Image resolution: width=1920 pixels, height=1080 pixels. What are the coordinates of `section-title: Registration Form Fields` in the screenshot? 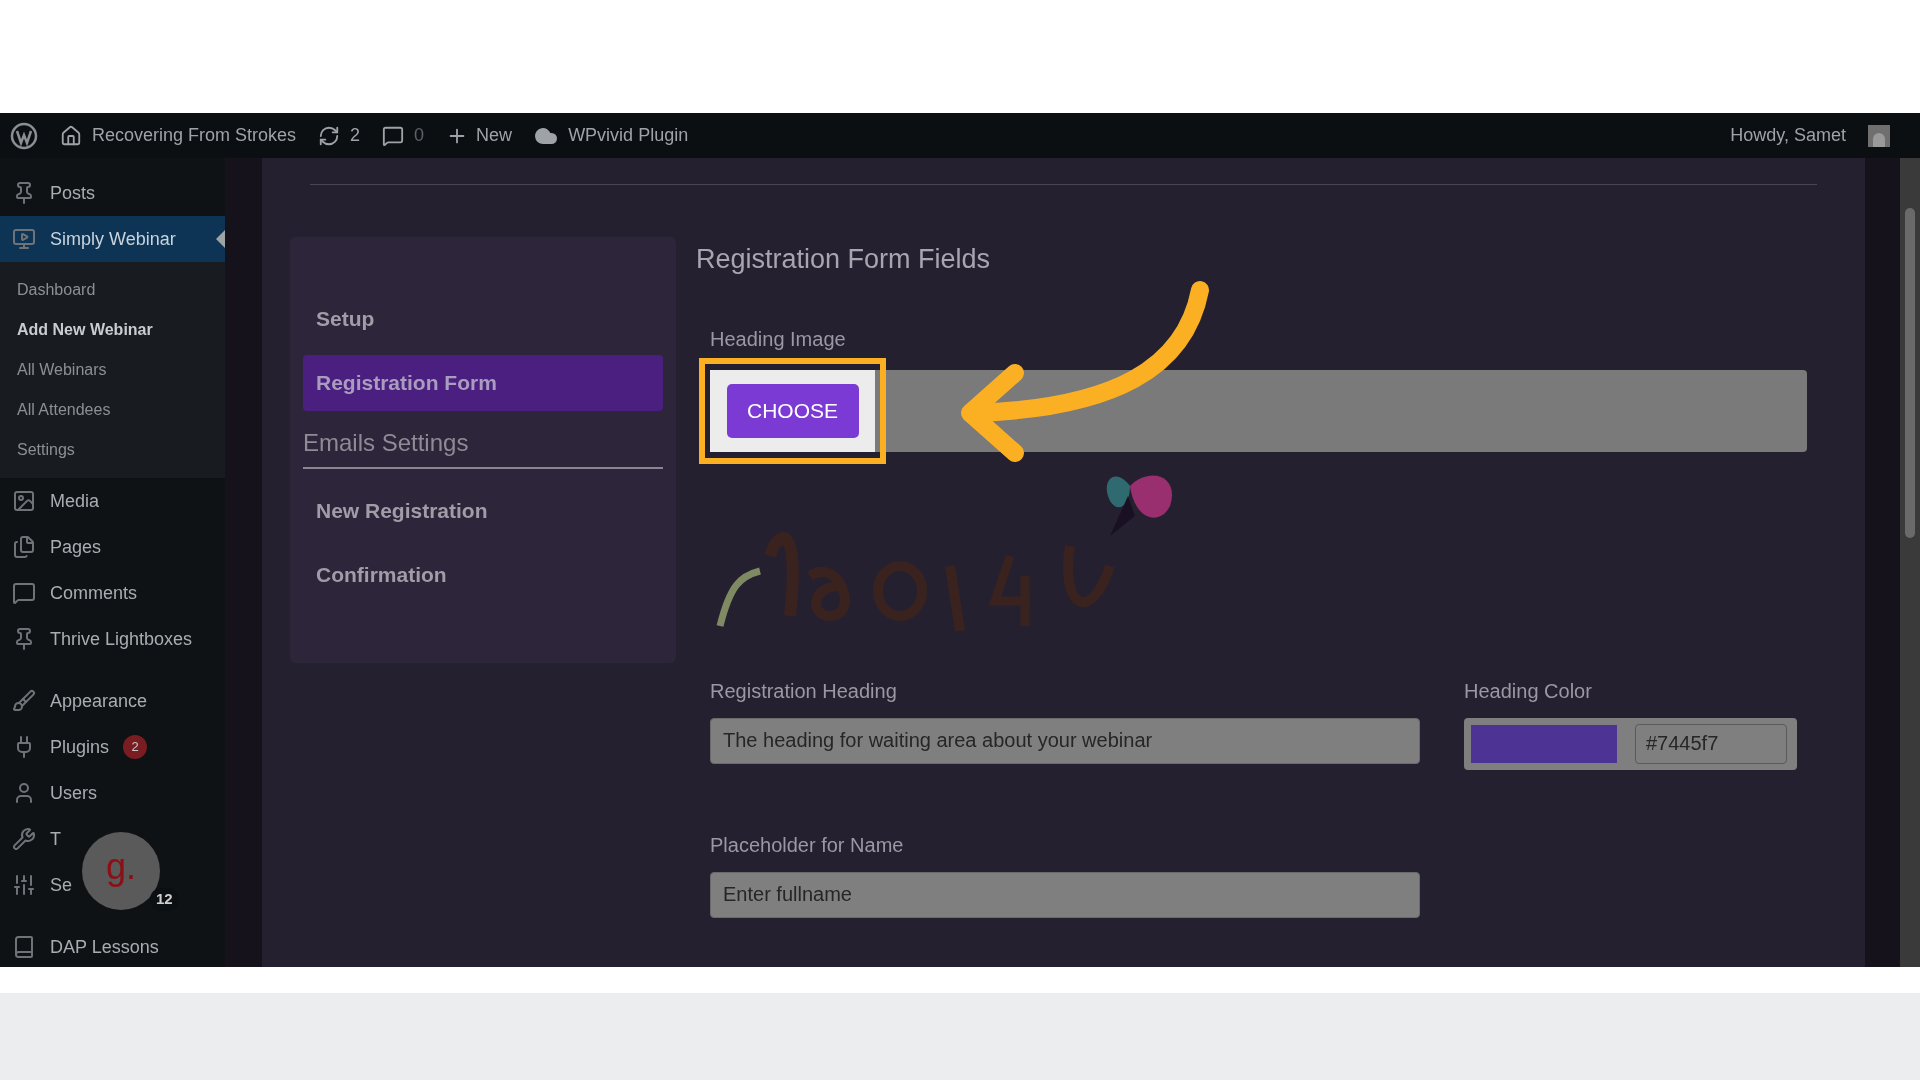 It's located at (844, 259).